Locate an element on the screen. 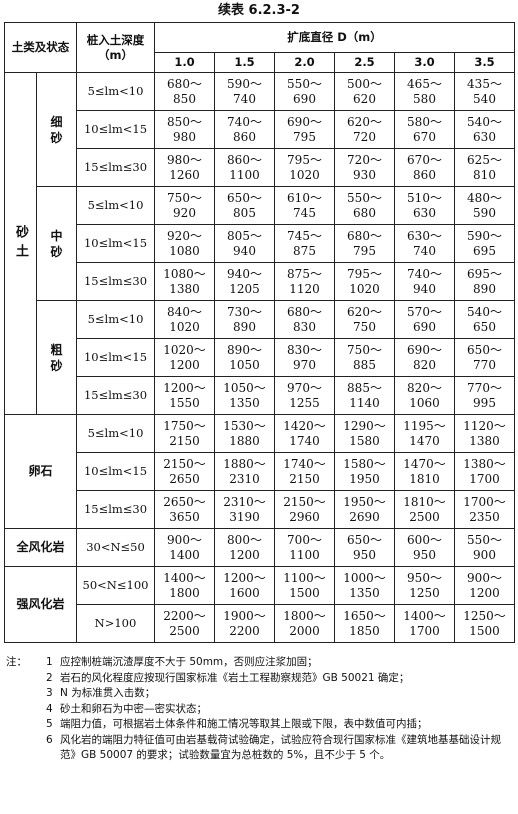 The width and height of the screenshot is (518, 814). value-cell: 2200～ 2500 is located at coordinates (184, 623).